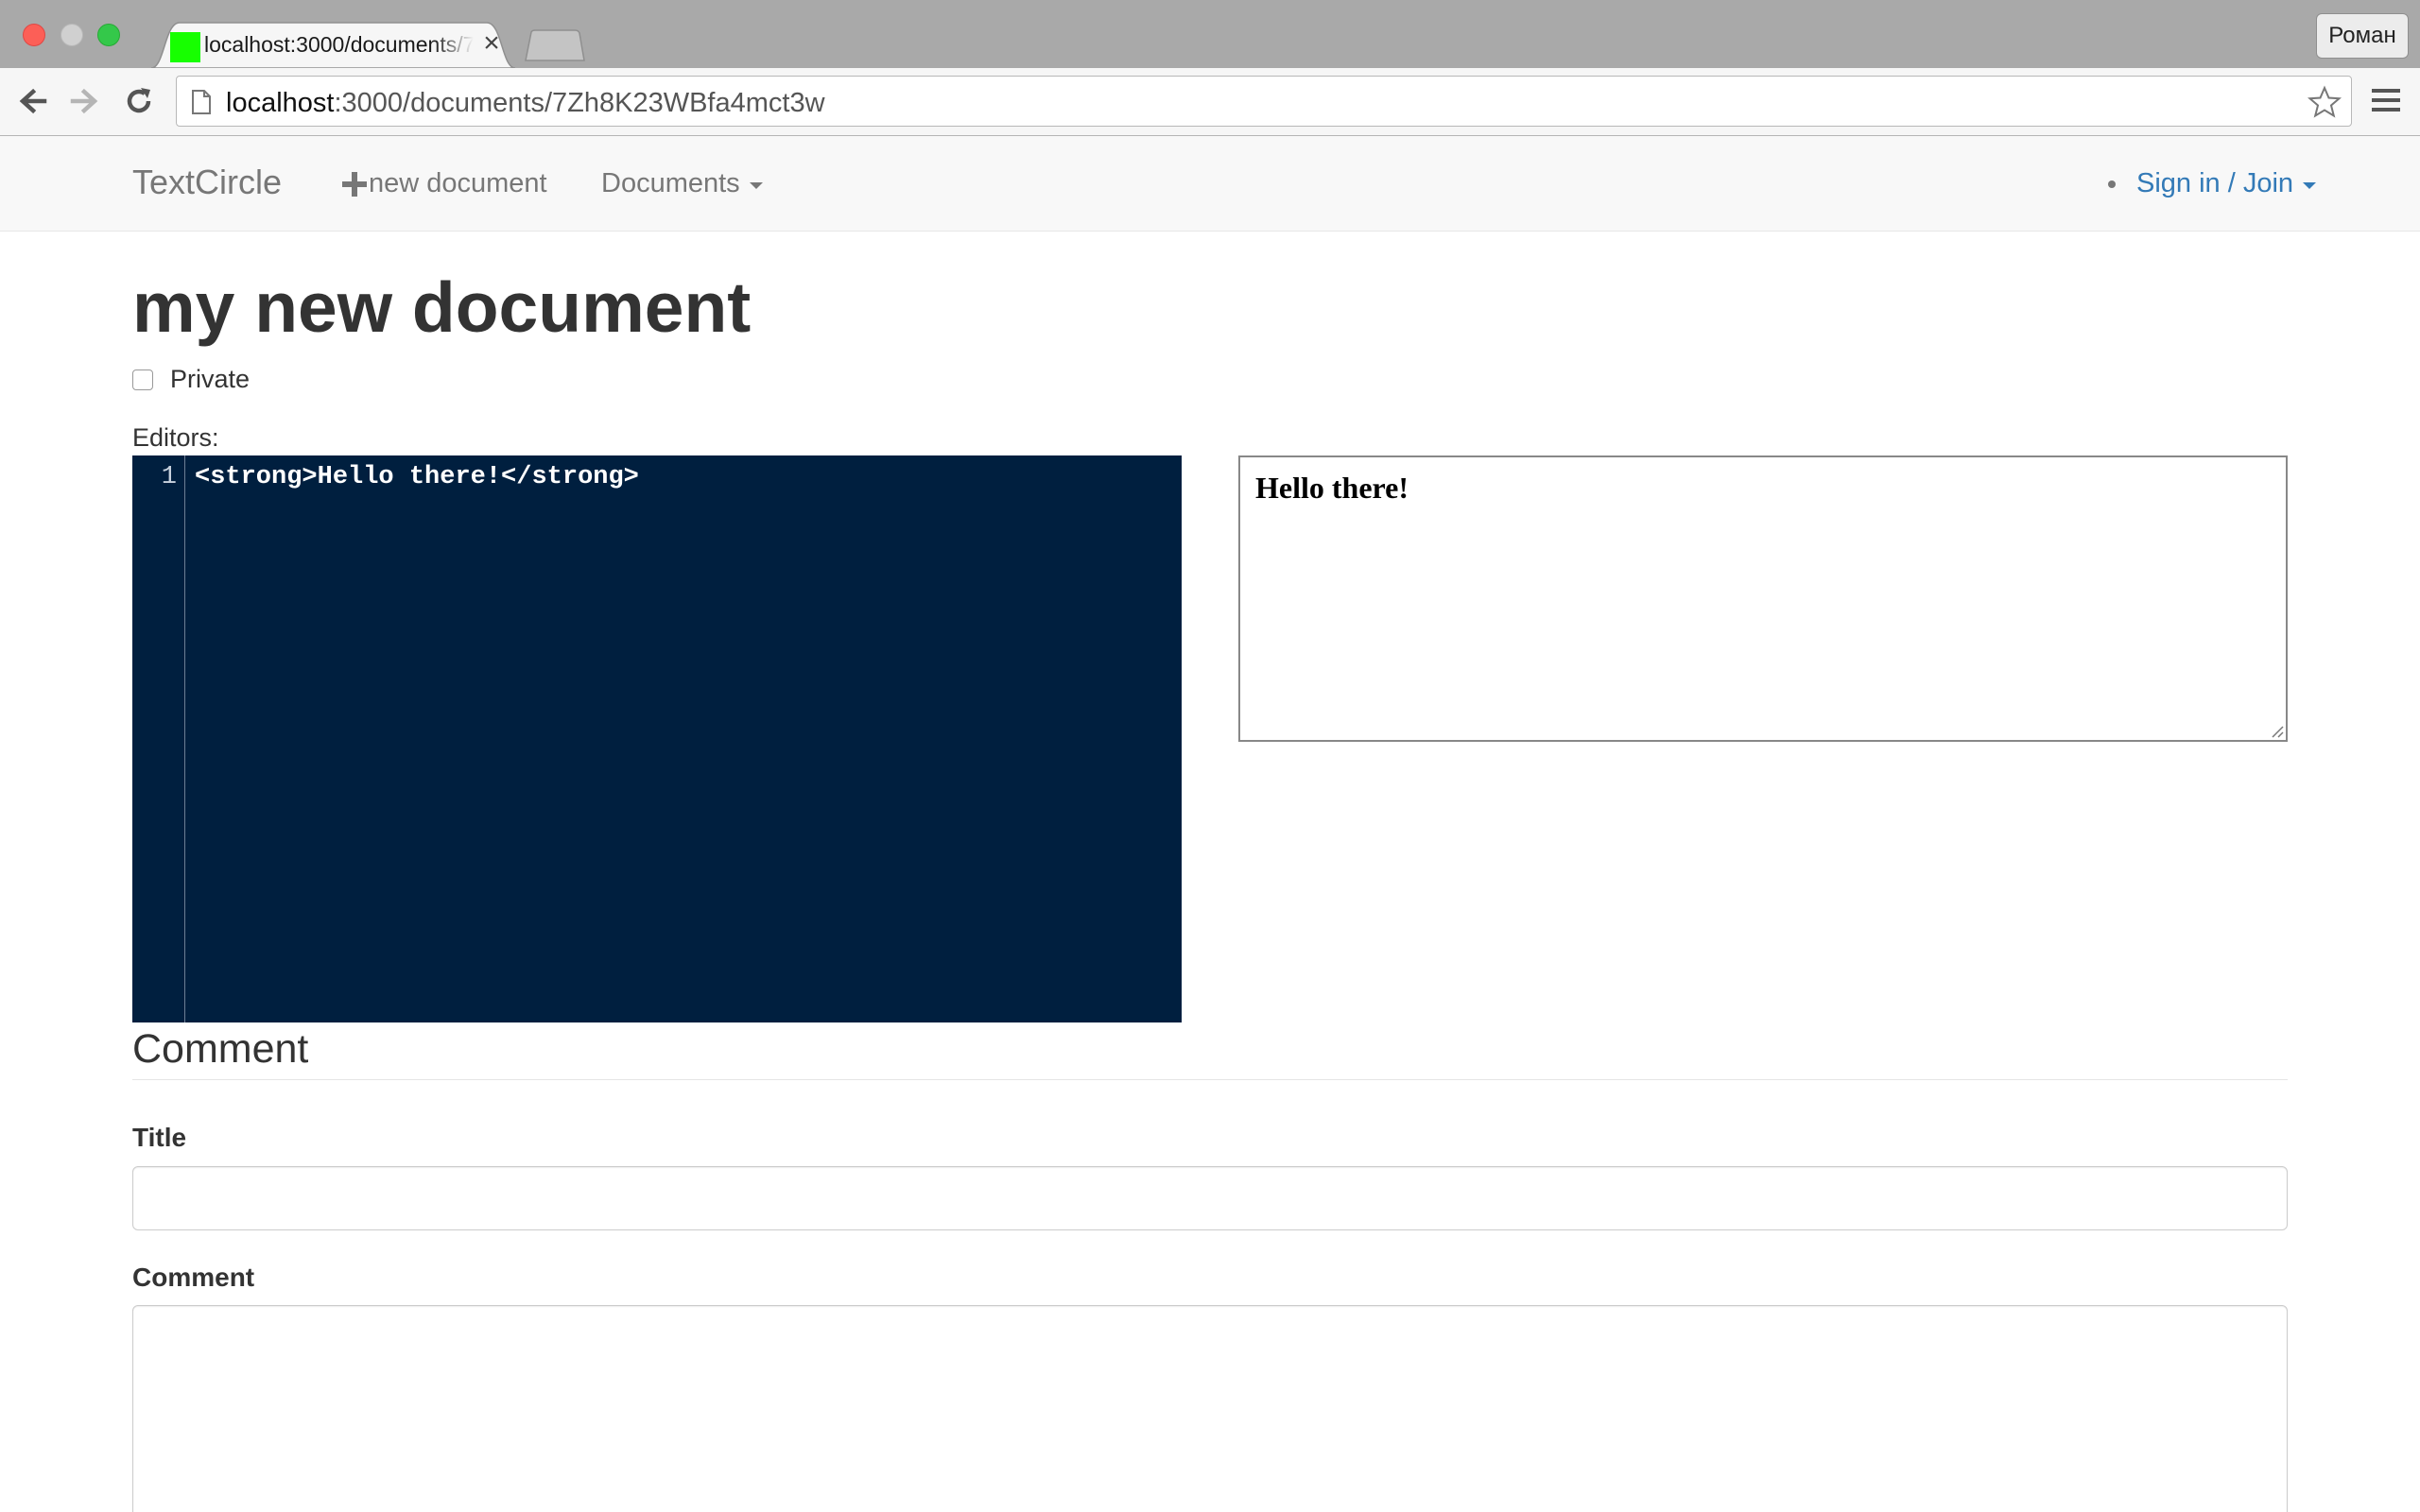  I want to click on back-icon, so click(33, 101).